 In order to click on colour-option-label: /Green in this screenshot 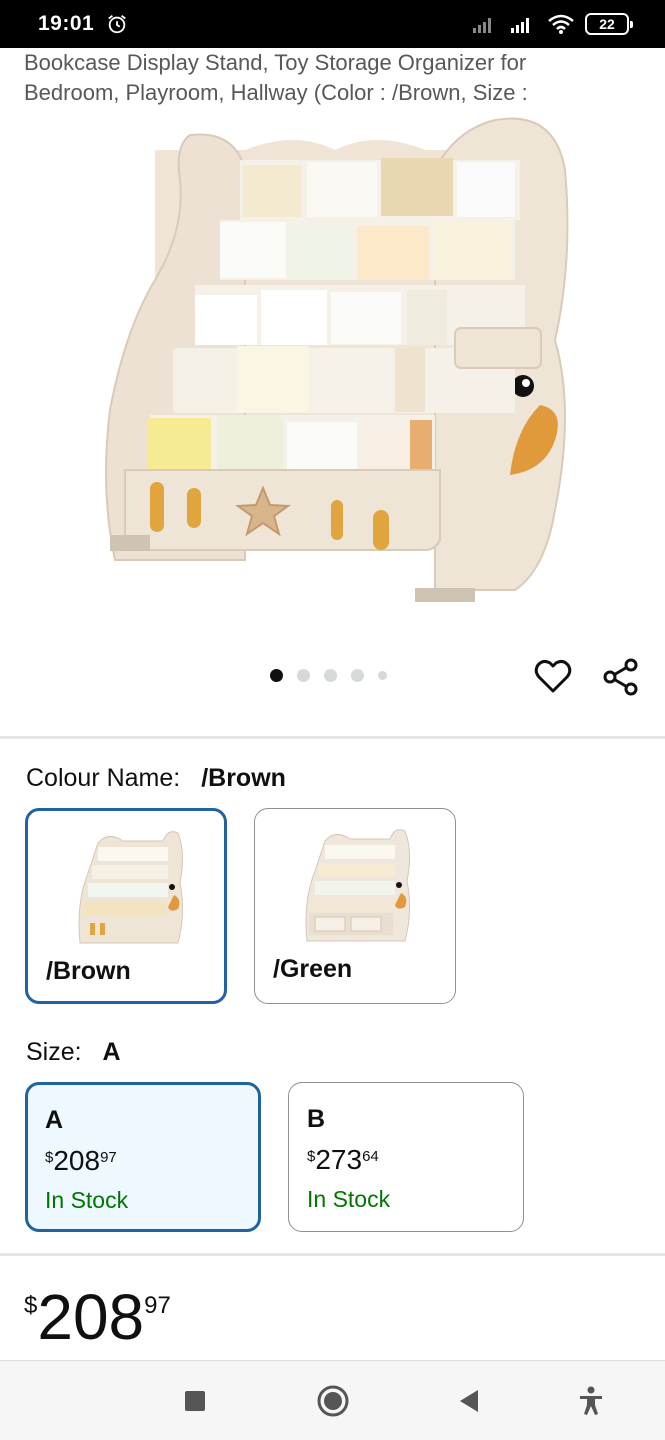, I will do `click(313, 969)`.